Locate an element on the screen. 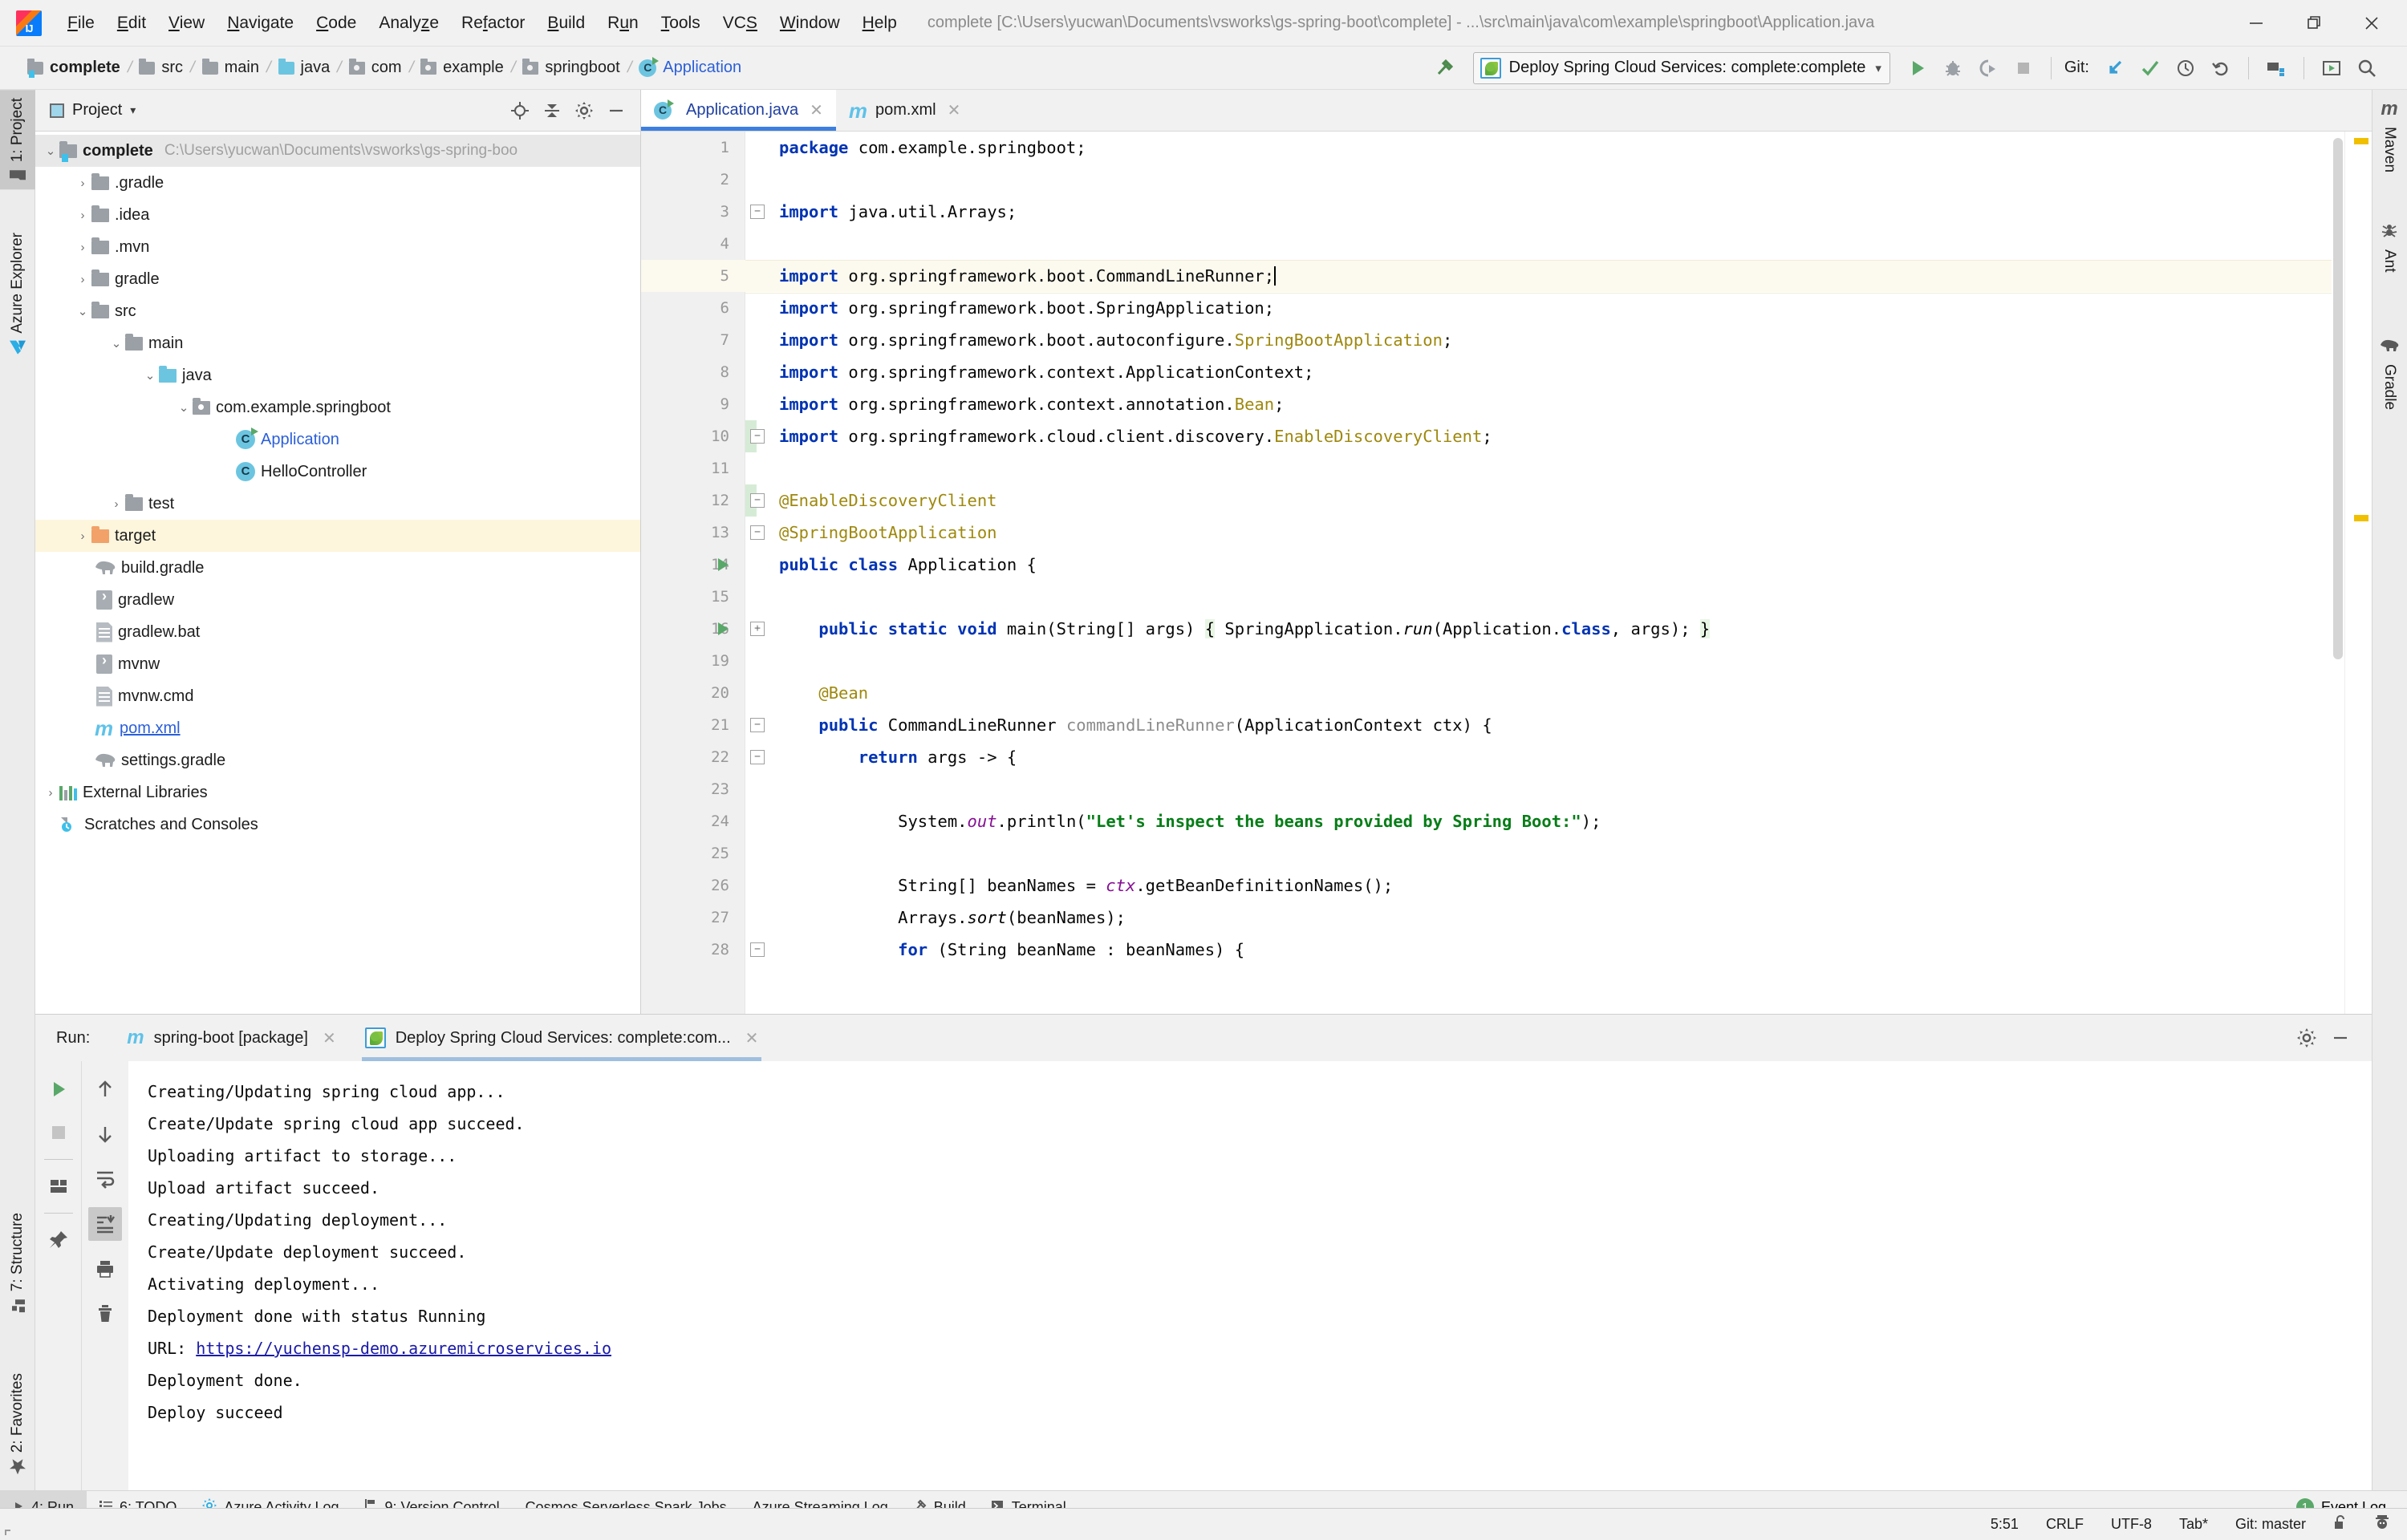 Image resolution: width=2407 pixels, height=1540 pixels. down-arrow-icon is located at coordinates (105, 1134).